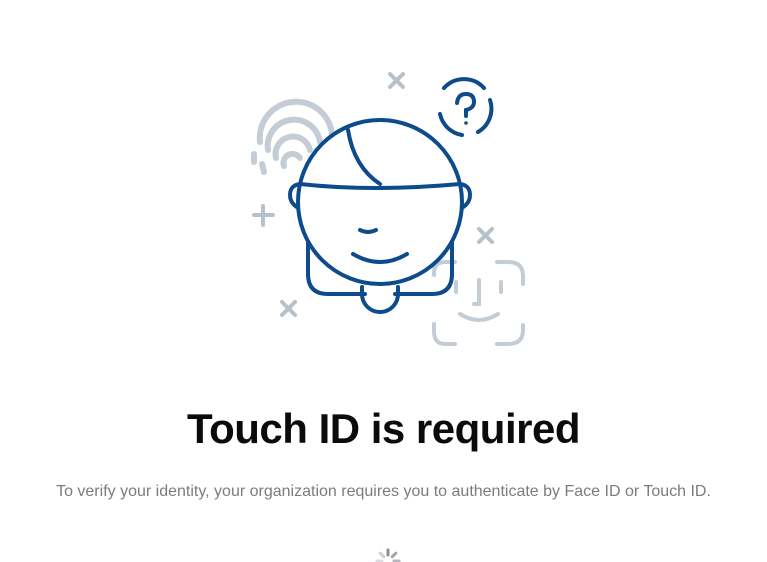  What do you see at coordinates (383, 428) in the screenshot?
I see `page-title: Touch ID is required` at bounding box center [383, 428].